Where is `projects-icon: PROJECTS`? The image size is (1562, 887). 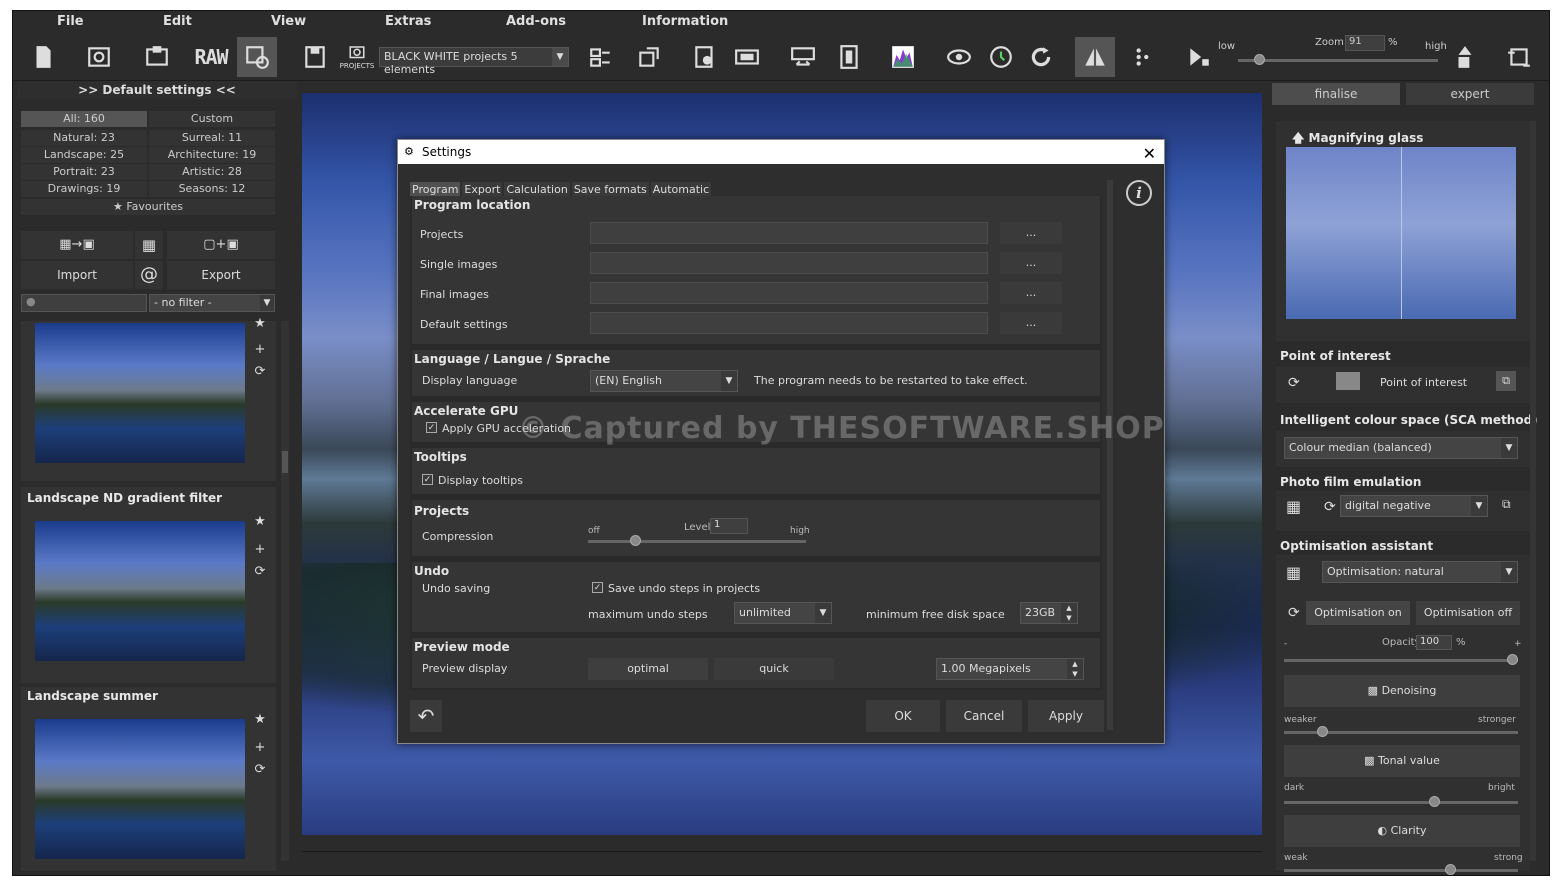 projects-icon: PROJECTS is located at coordinates (357, 57).